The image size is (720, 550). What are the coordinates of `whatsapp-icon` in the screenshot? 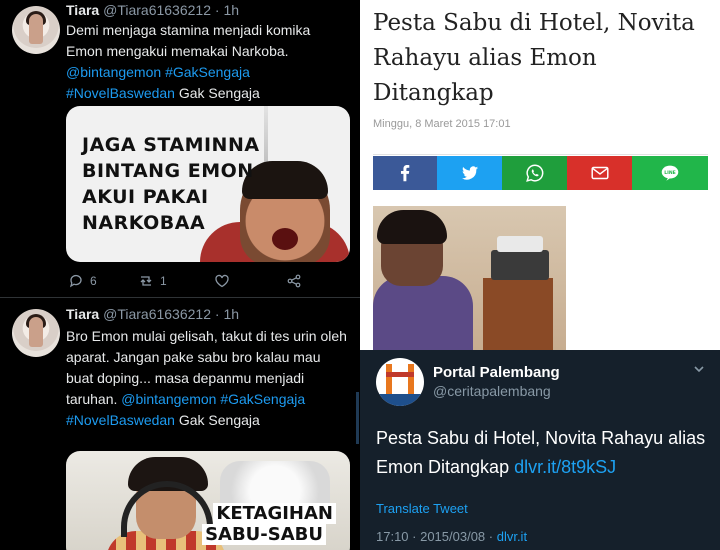 It's located at (534, 173).